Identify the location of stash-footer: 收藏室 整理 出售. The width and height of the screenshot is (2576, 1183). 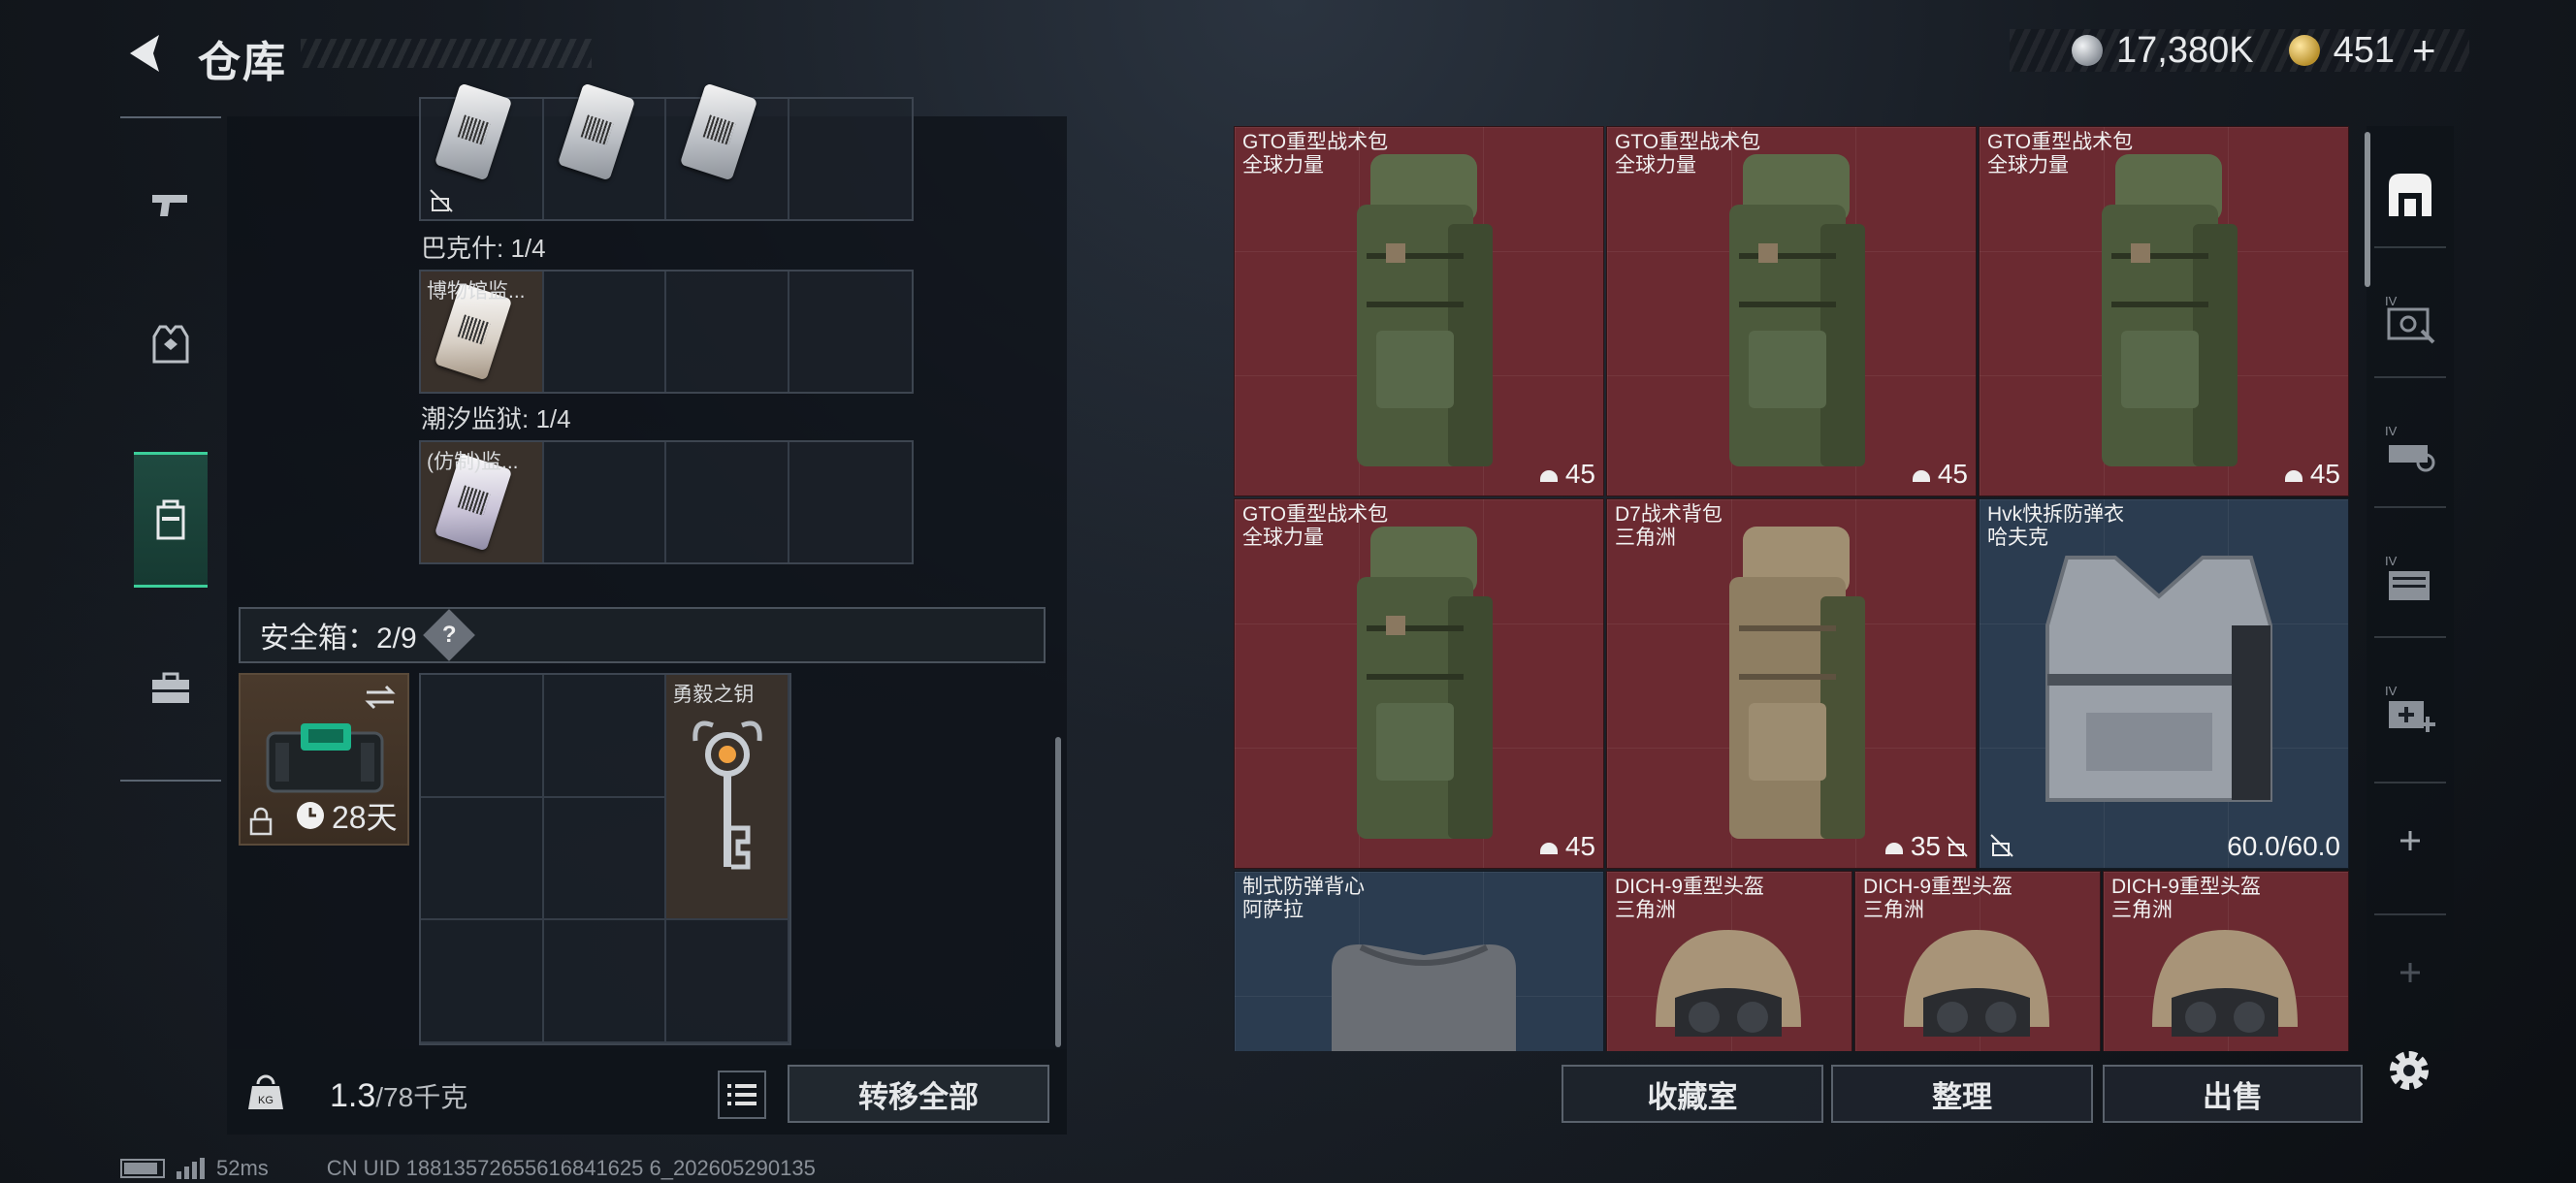
(1800, 1093).